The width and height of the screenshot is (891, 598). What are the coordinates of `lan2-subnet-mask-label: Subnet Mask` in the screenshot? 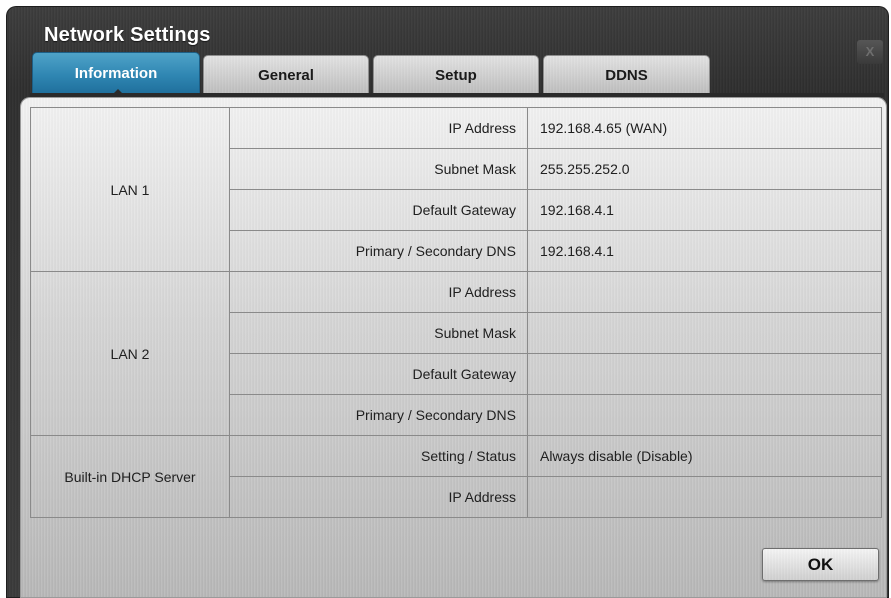 It's located at (378, 333).